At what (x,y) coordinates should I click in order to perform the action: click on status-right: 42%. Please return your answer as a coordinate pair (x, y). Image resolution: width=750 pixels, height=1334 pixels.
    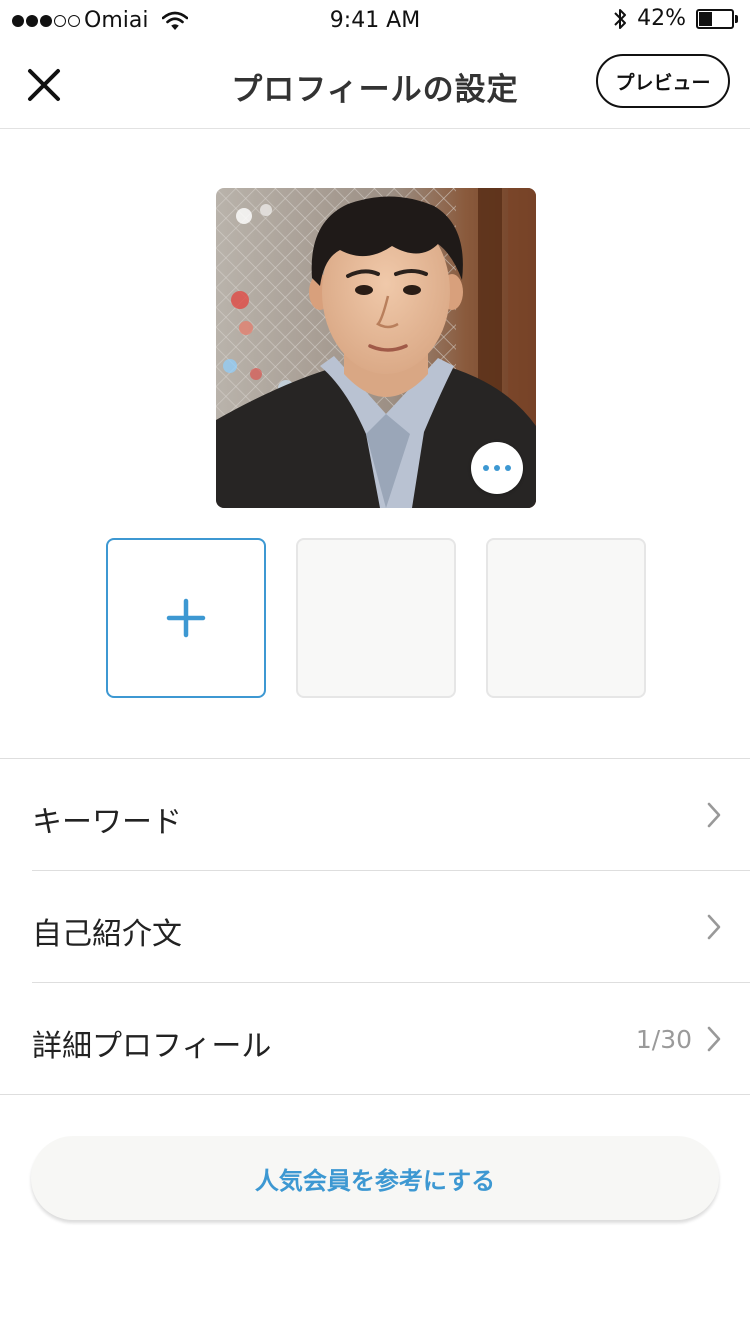
    Looking at the image, I should click on (675, 18).